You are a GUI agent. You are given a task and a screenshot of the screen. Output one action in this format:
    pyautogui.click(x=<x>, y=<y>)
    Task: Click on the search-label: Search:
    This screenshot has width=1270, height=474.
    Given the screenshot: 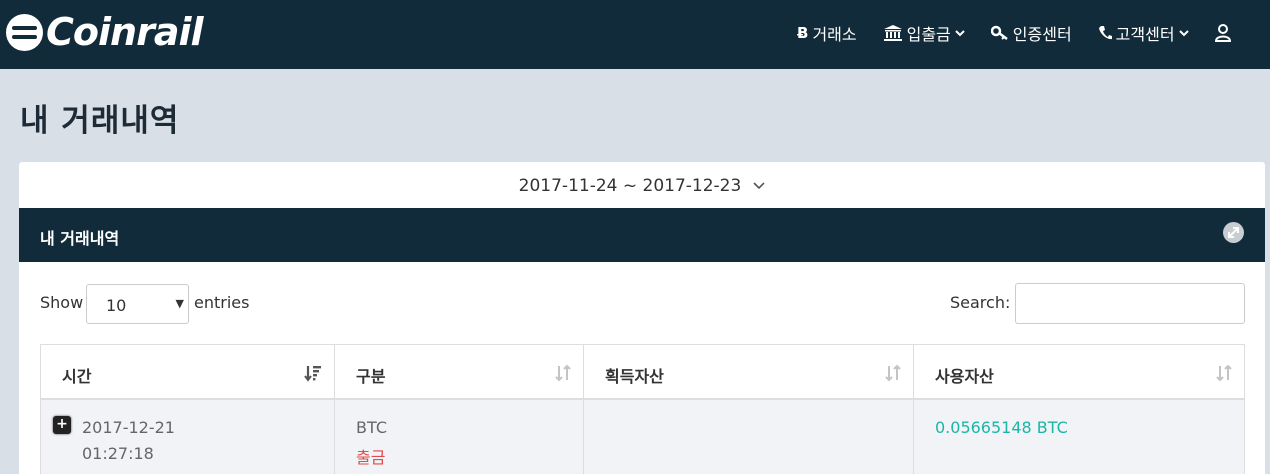 What is the action you would take?
    pyautogui.click(x=980, y=302)
    